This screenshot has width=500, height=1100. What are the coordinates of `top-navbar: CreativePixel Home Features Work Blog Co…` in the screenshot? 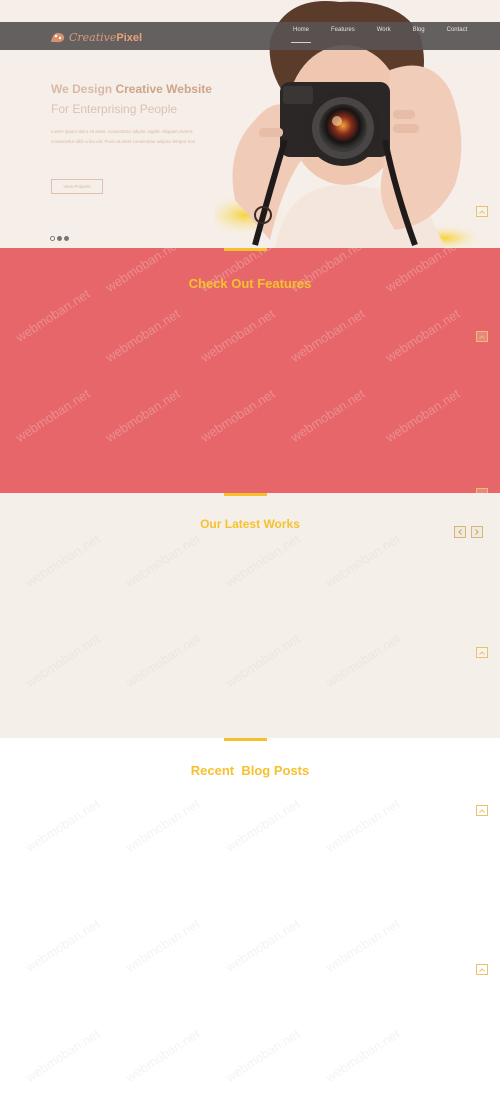 It's located at (250, 36).